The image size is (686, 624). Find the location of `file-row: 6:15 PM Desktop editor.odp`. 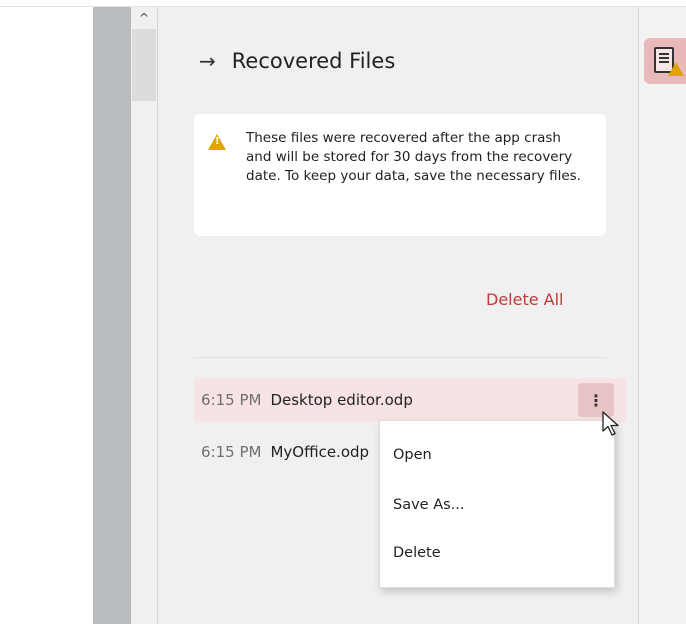

file-row: 6:15 PM Desktop editor.odp is located at coordinates (410, 400).